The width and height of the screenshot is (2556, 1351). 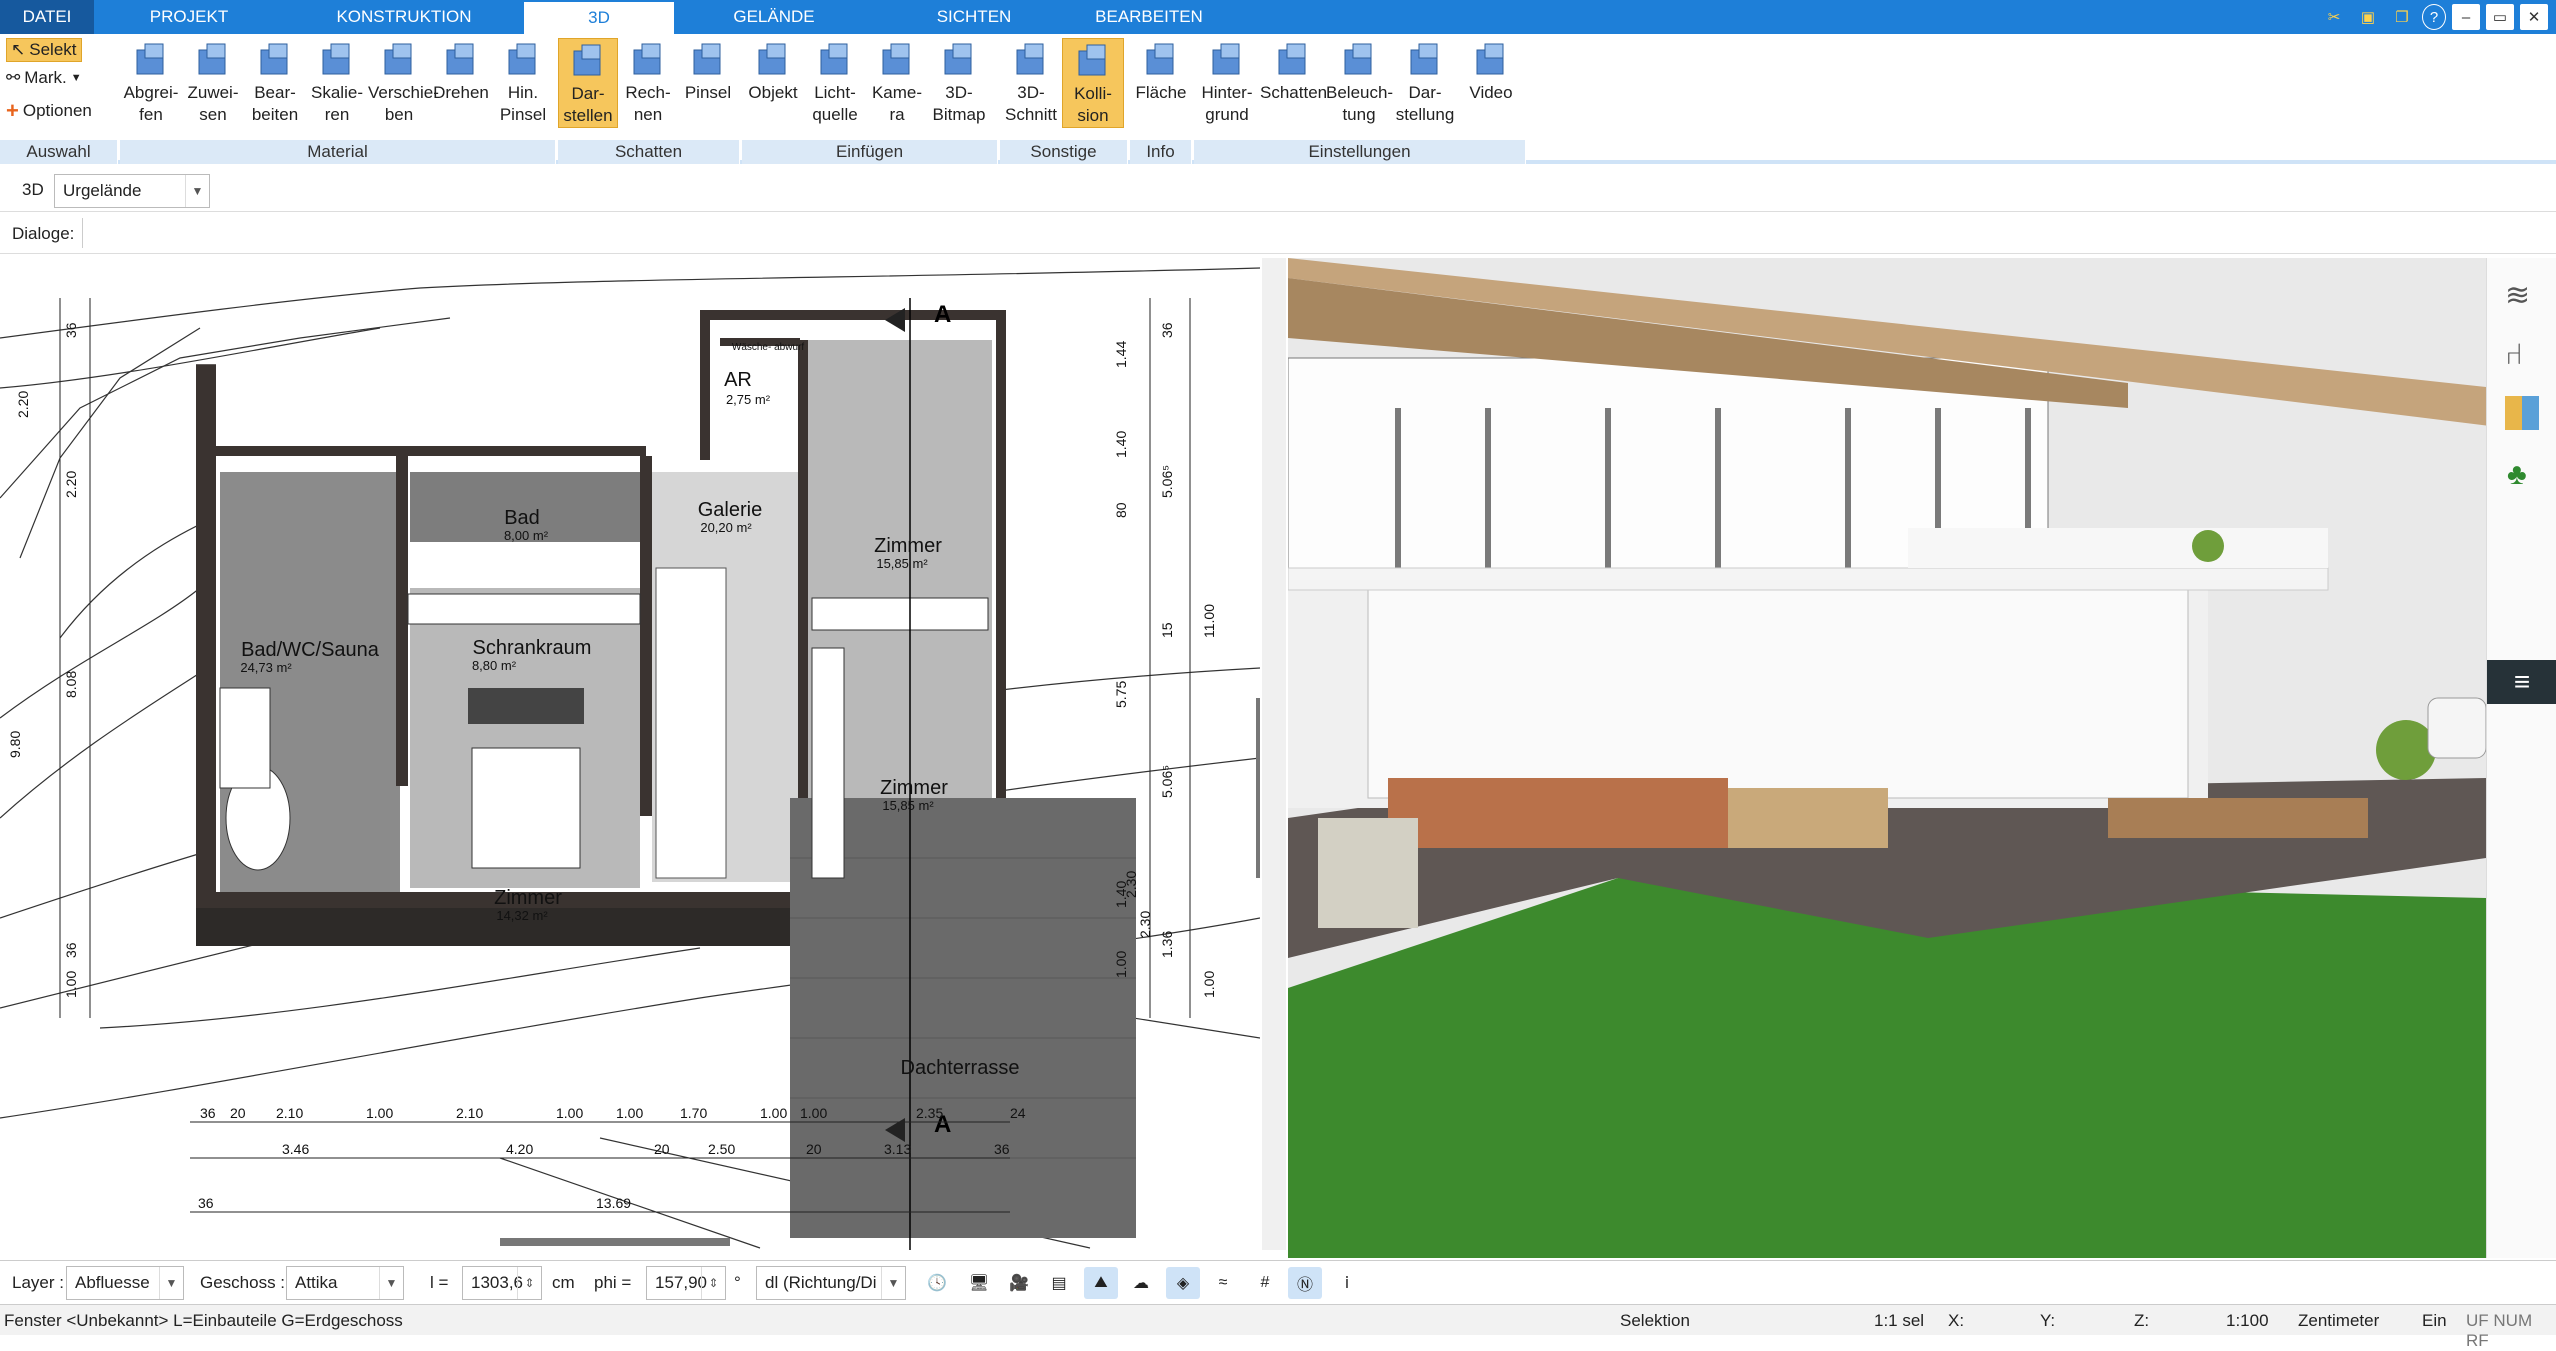 What do you see at coordinates (1167, 781) in the screenshot?
I see `dimension-text: 5.06⁵` at bounding box center [1167, 781].